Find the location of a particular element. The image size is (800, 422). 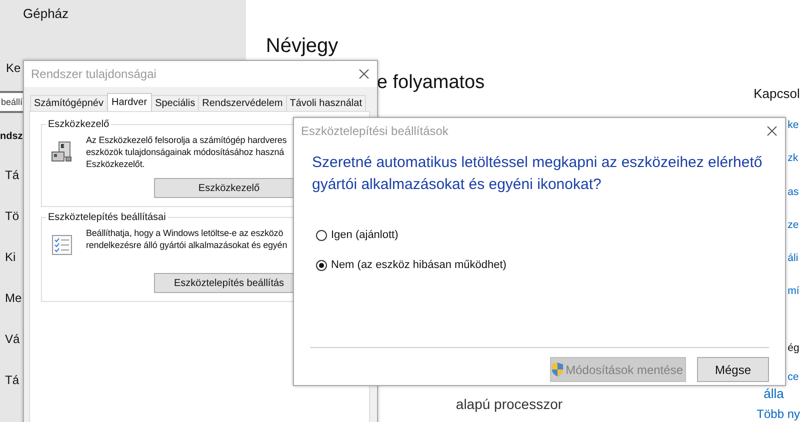

checklist-icon is located at coordinates (62, 245).